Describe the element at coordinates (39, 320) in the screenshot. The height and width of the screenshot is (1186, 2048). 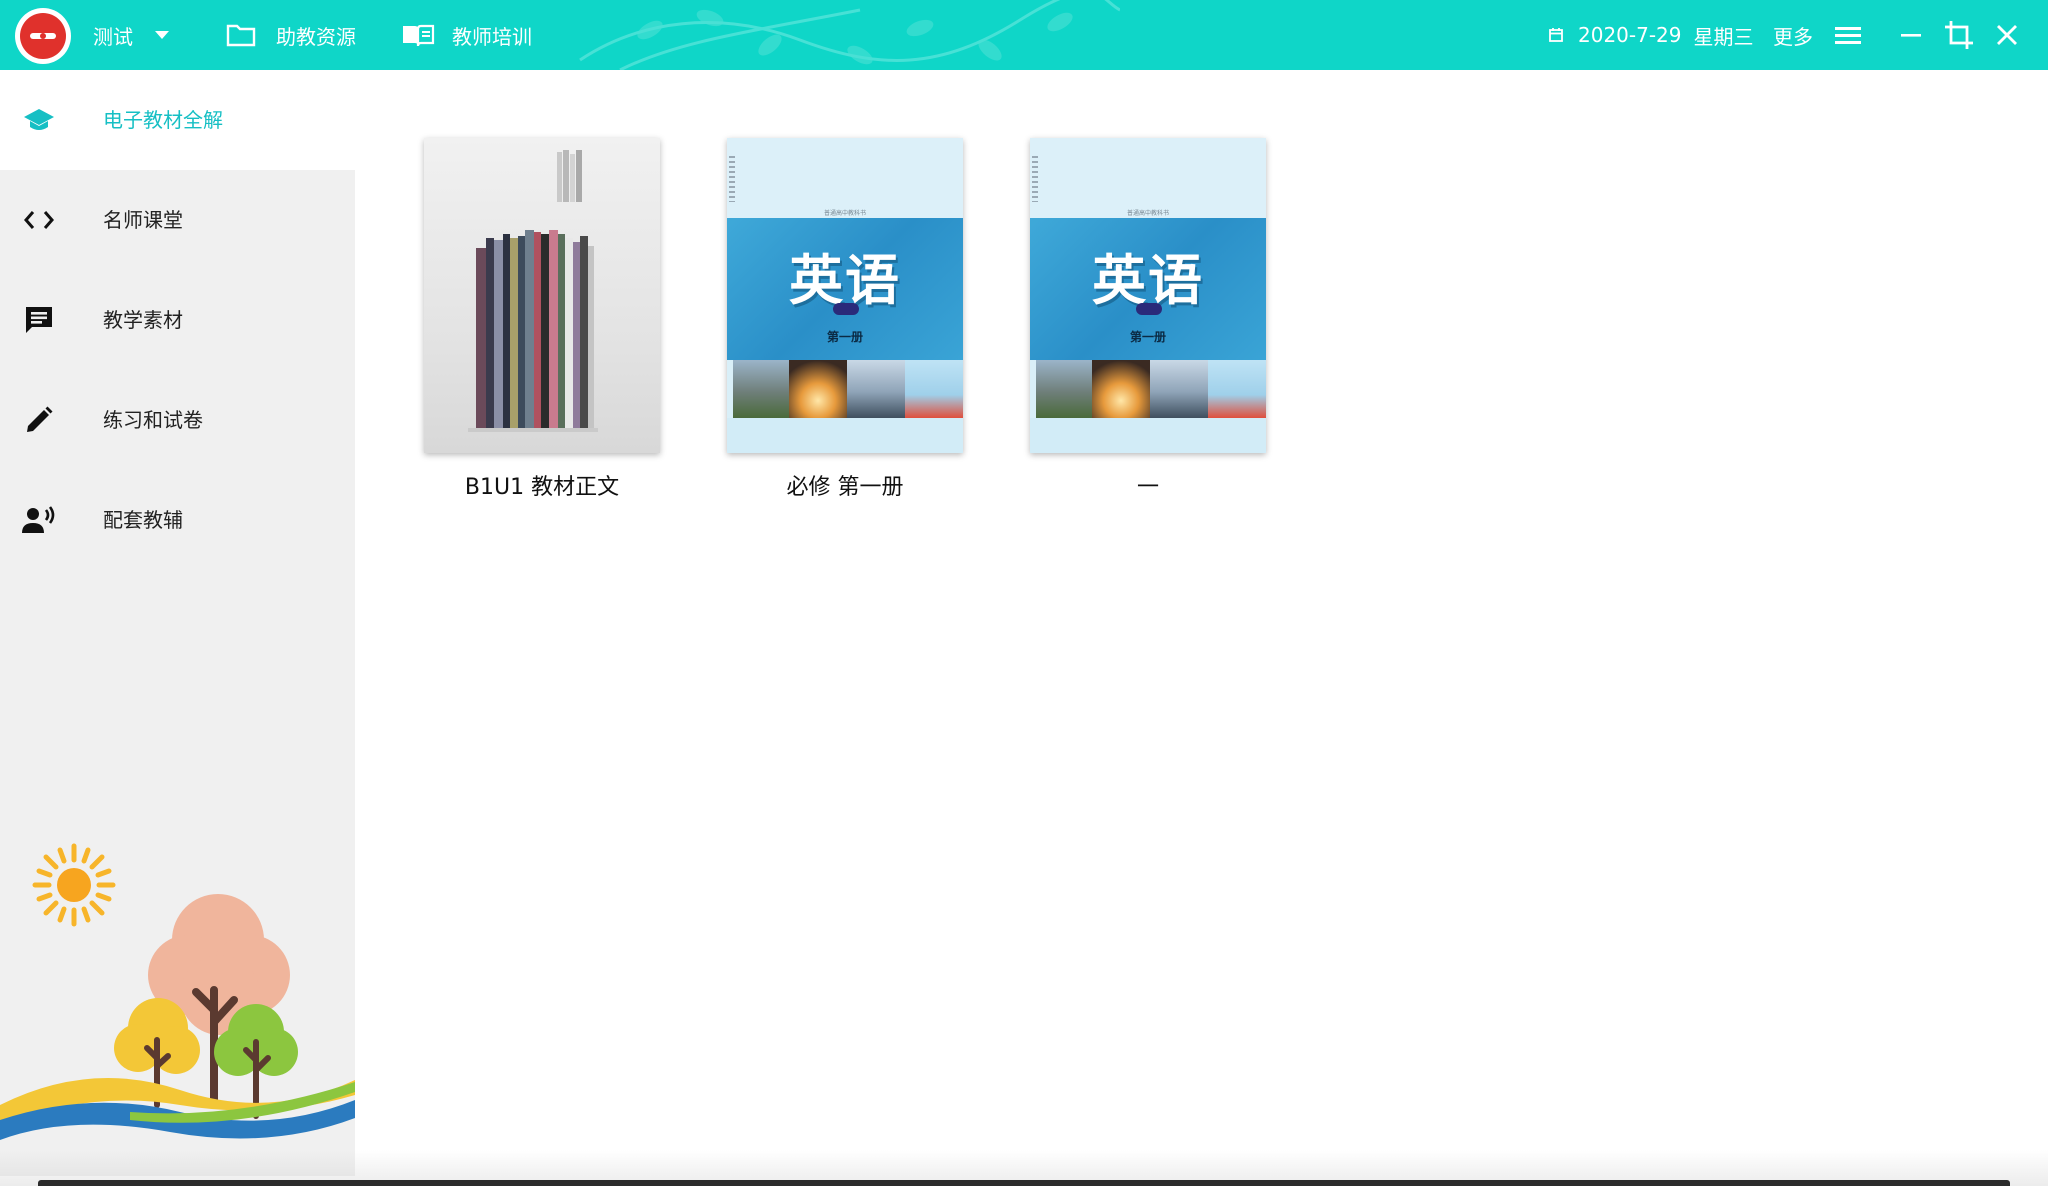
I see `message-icon` at that location.